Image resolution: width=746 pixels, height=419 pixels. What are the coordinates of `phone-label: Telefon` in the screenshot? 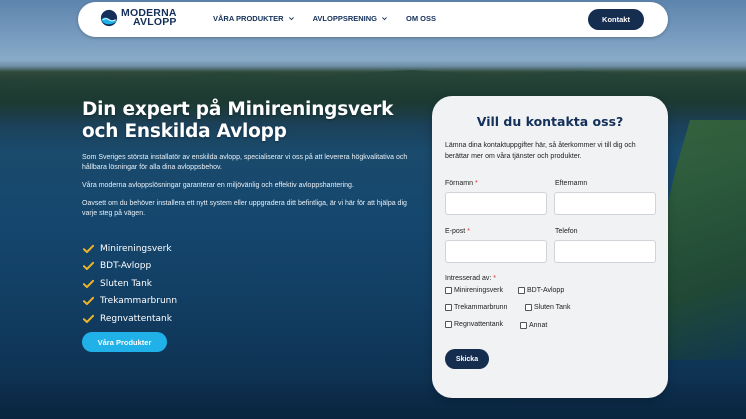 It's located at (566, 231).